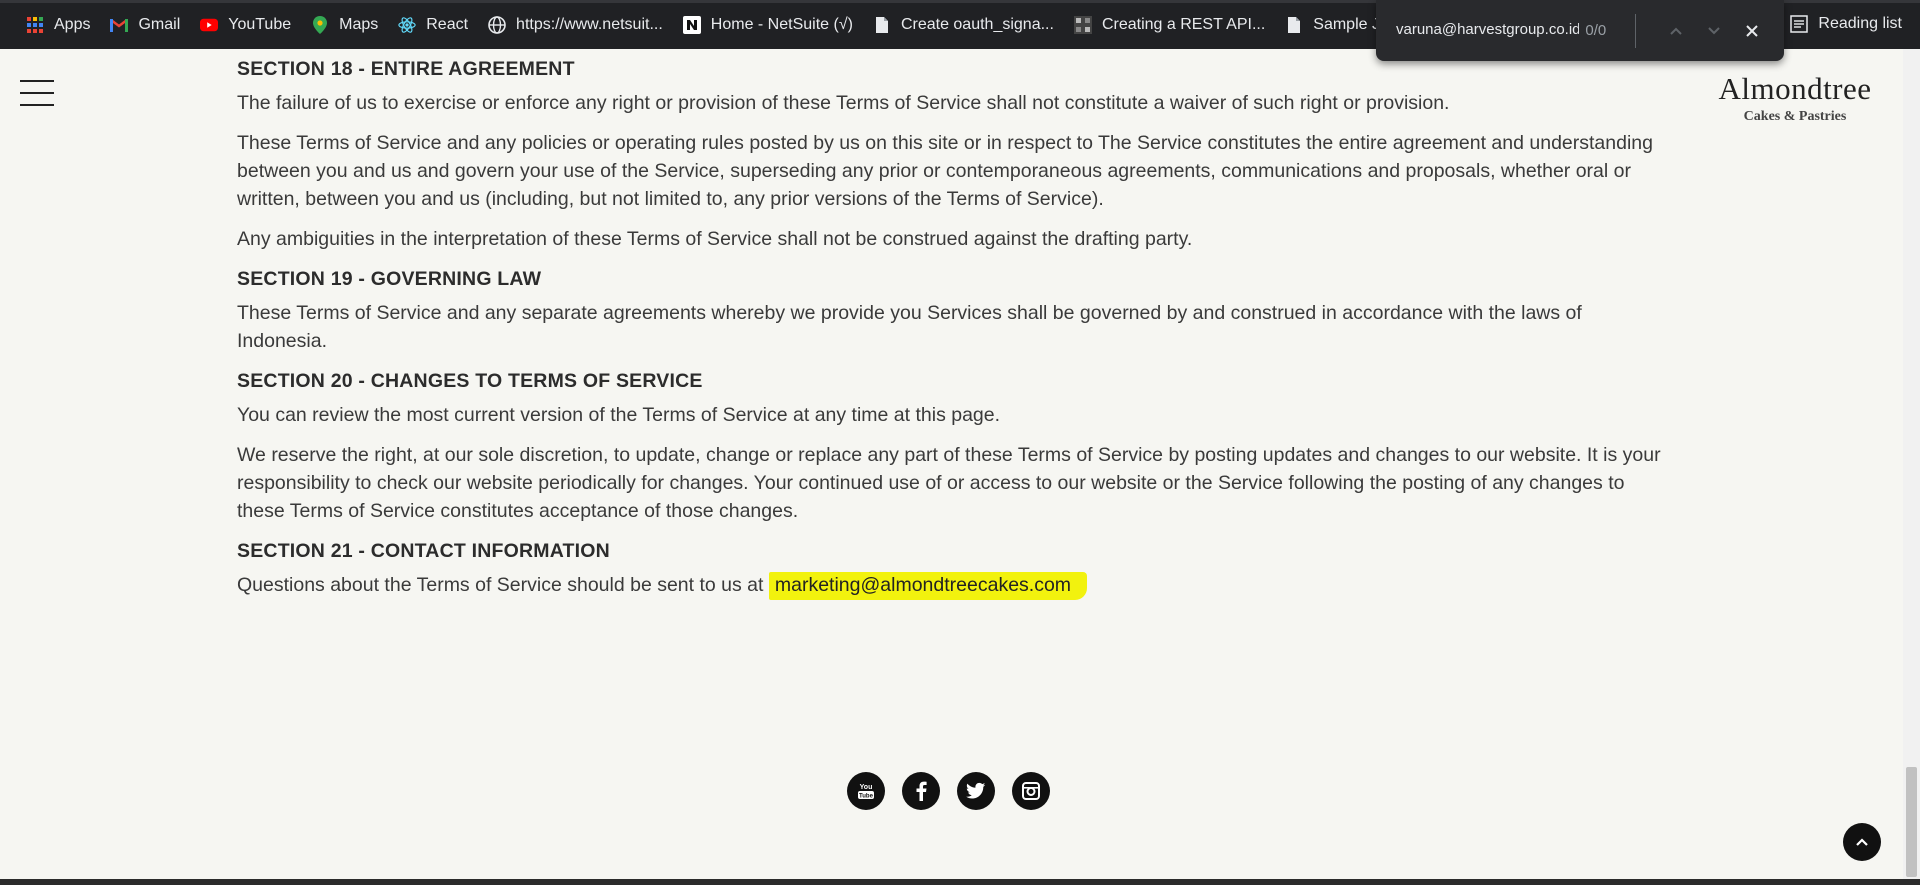 Image resolution: width=1920 pixels, height=885 pixels. I want to click on chevron-down-icon, so click(1714, 30).